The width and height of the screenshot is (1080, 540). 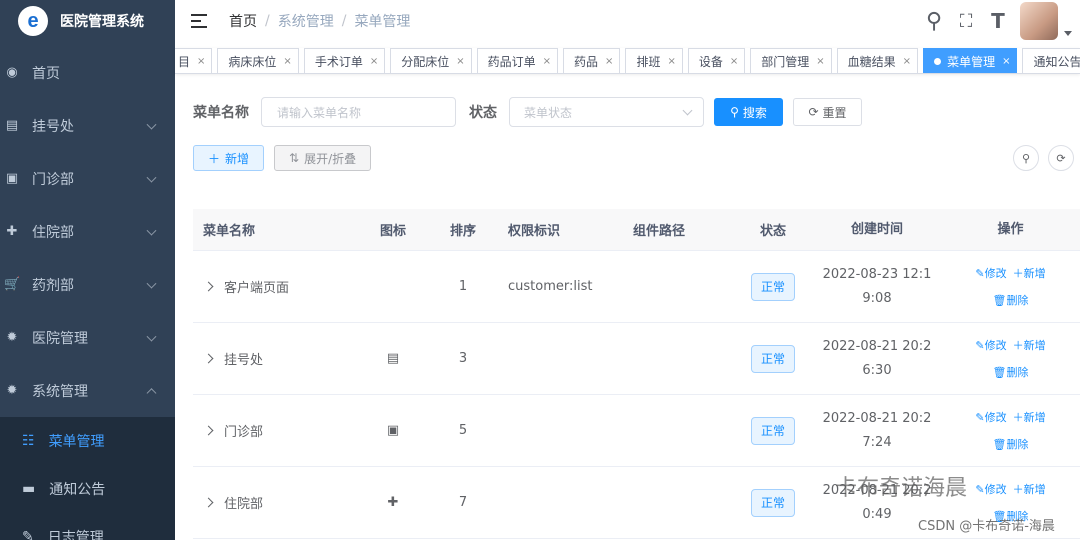 I want to click on fullscreen-icon: ⛶, so click(x=966, y=21).